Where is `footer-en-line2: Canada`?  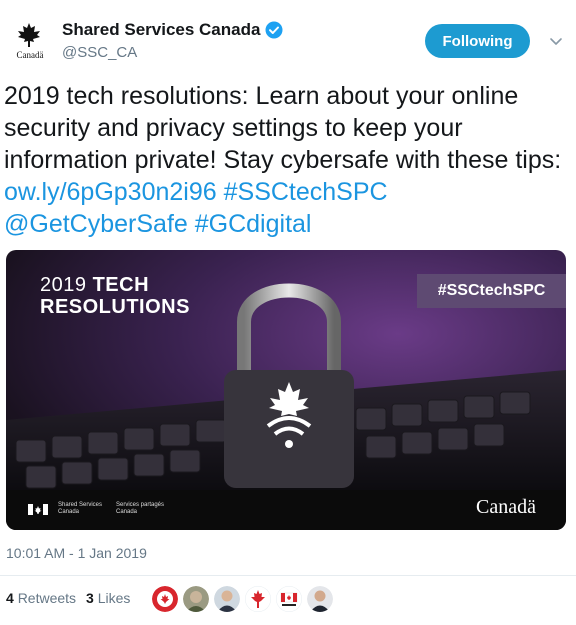
footer-en-line2: Canada is located at coordinates (69, 512).